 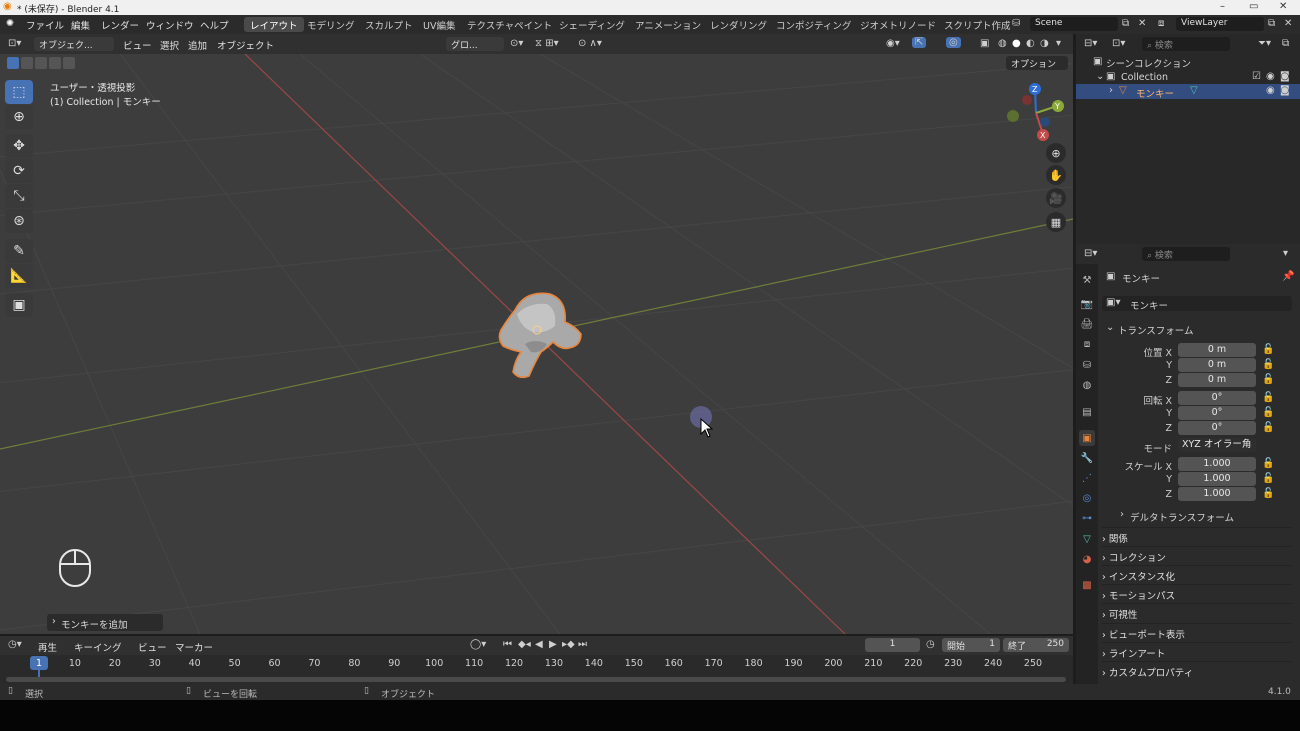 I want to click on menu-edit: 編集, so click(x=80, y=25).